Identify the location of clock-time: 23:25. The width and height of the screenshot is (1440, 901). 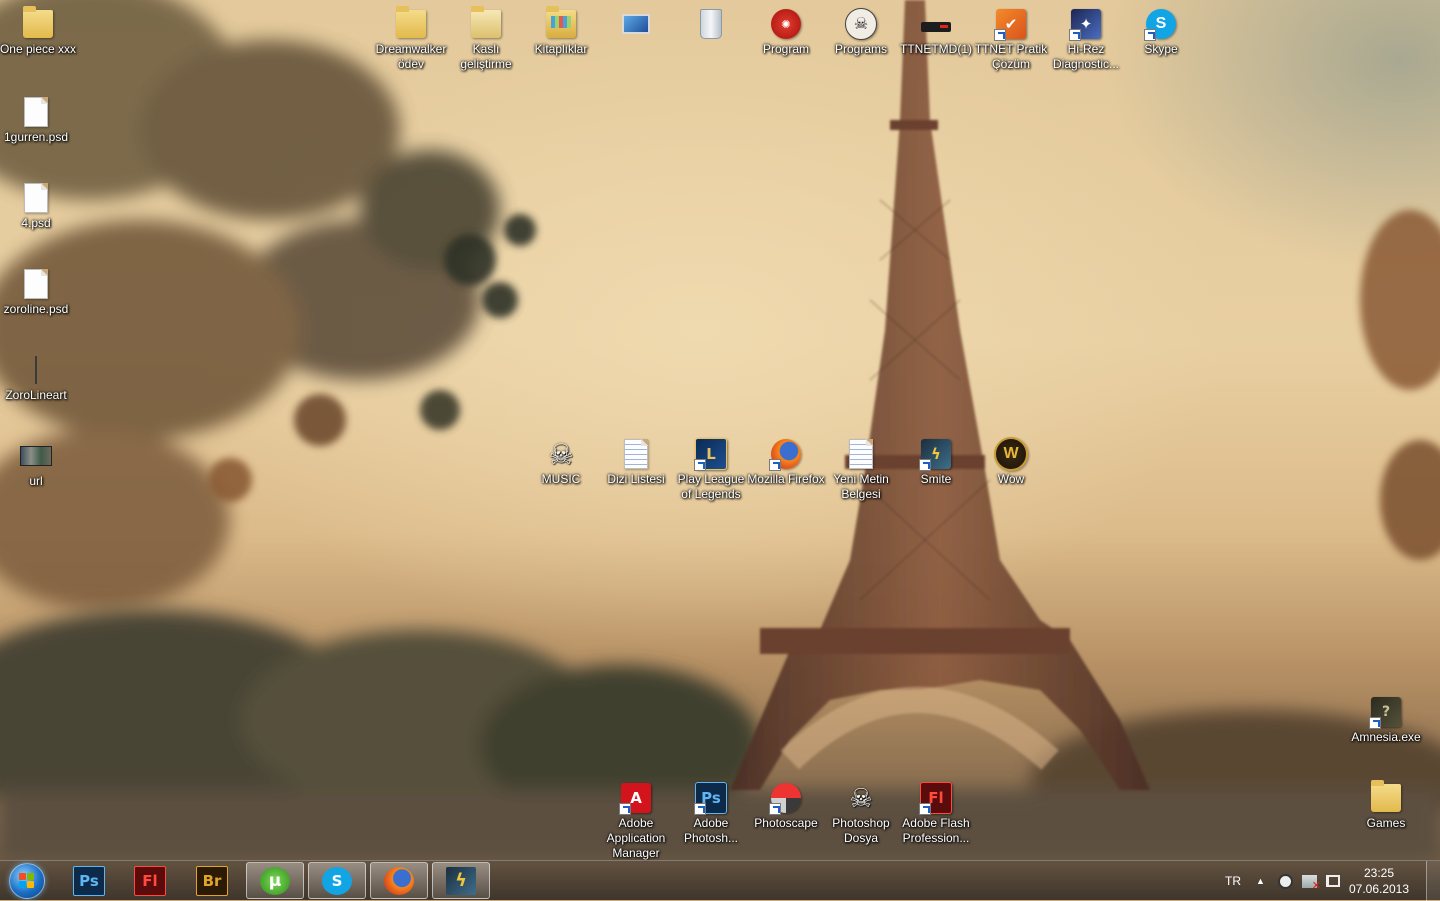
(1379, 873).